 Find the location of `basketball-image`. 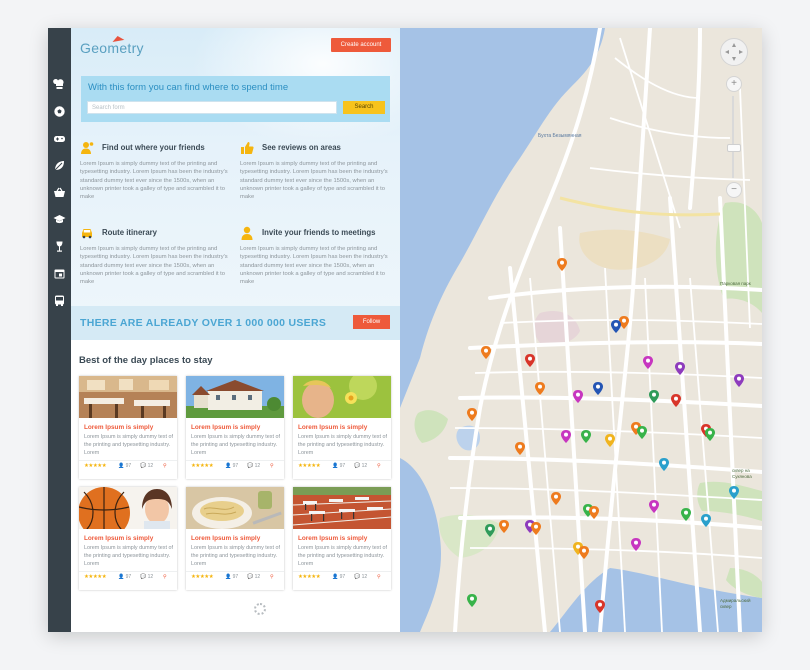

basketball-image is located at coordinates (128, 508).